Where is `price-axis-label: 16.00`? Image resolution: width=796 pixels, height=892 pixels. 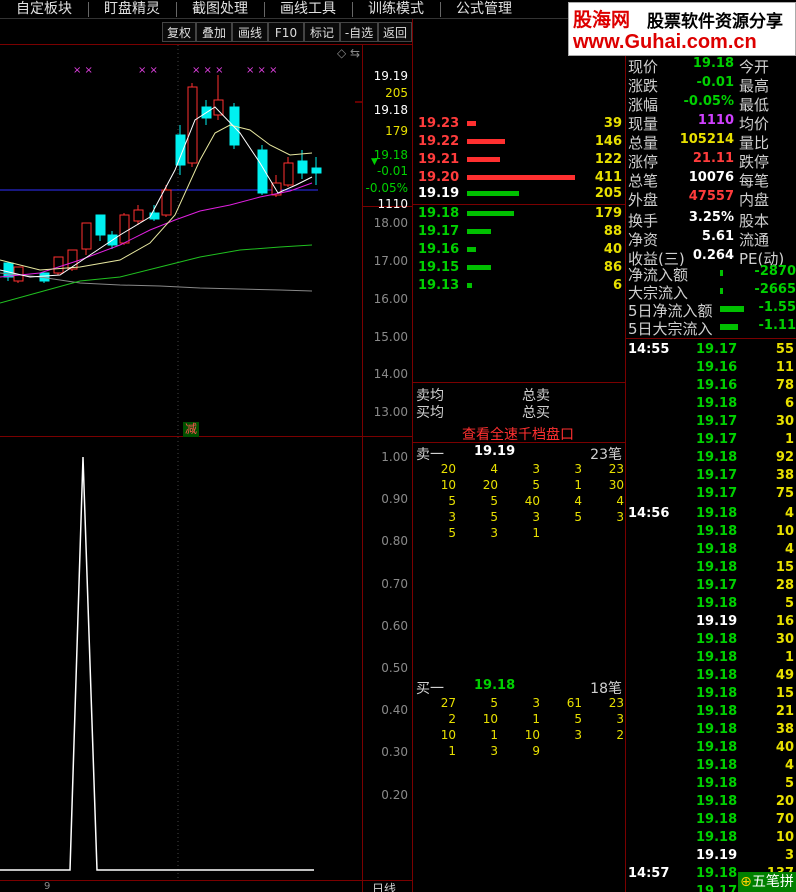
price-axis-label: 16.00 is located at coordinates (390, 299).